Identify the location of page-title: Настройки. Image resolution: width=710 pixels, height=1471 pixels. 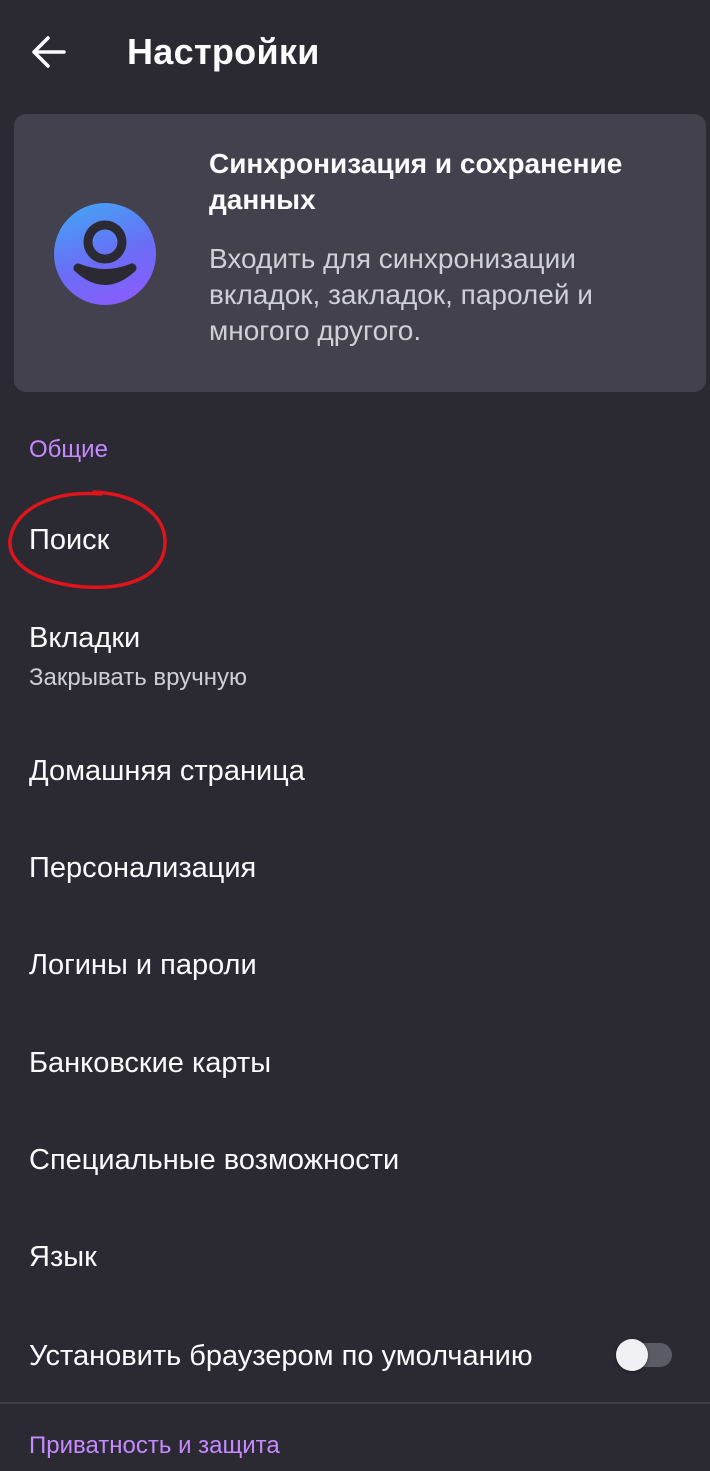
(223, 51).